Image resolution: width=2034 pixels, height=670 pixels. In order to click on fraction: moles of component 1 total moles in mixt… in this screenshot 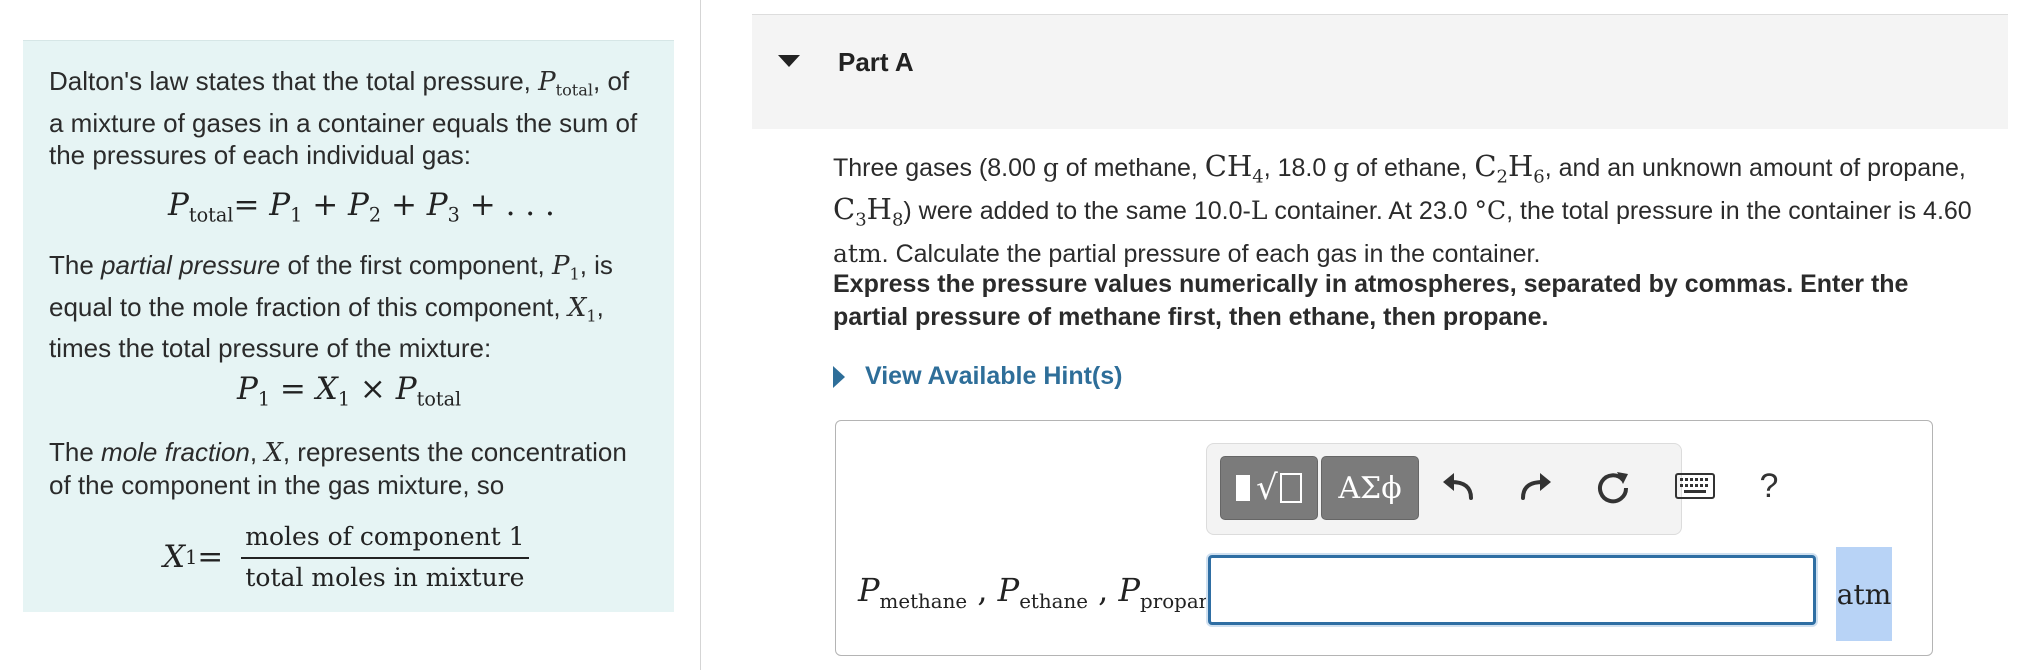, I will do `click(385, 557)`.